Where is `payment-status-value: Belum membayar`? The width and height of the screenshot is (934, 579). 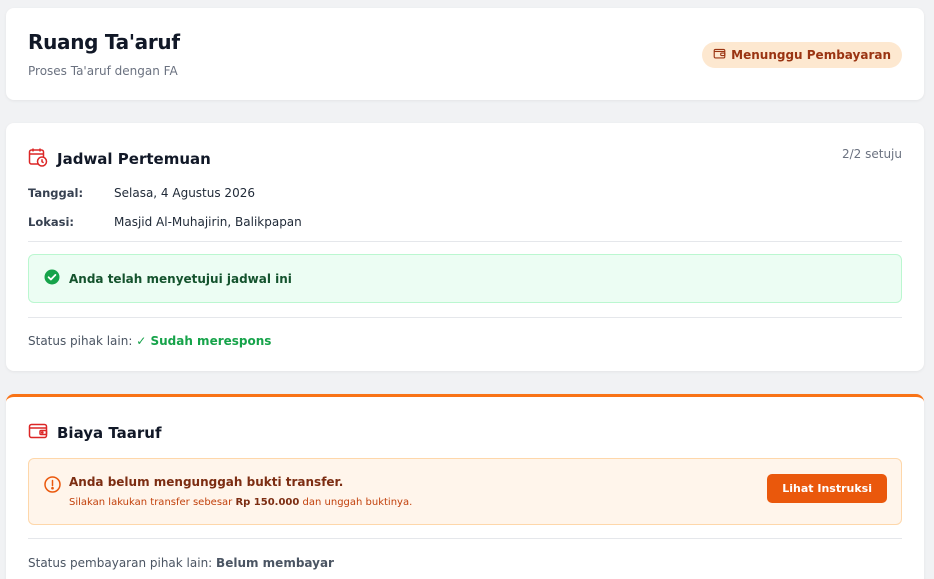
payment-status-value: Belum membayar is located at coordinates (275, 563).